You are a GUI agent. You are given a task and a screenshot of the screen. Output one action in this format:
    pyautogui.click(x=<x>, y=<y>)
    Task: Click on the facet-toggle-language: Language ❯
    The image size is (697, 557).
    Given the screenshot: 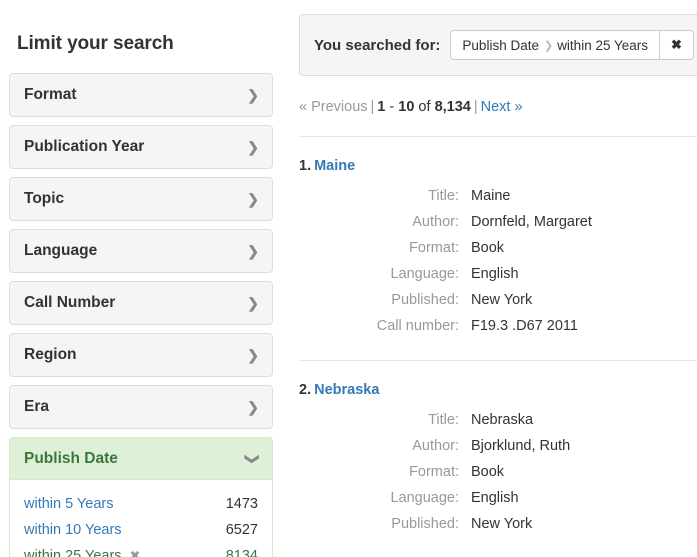 What is the action you would take?
    pyautogui.click(x=141, y=251)
    